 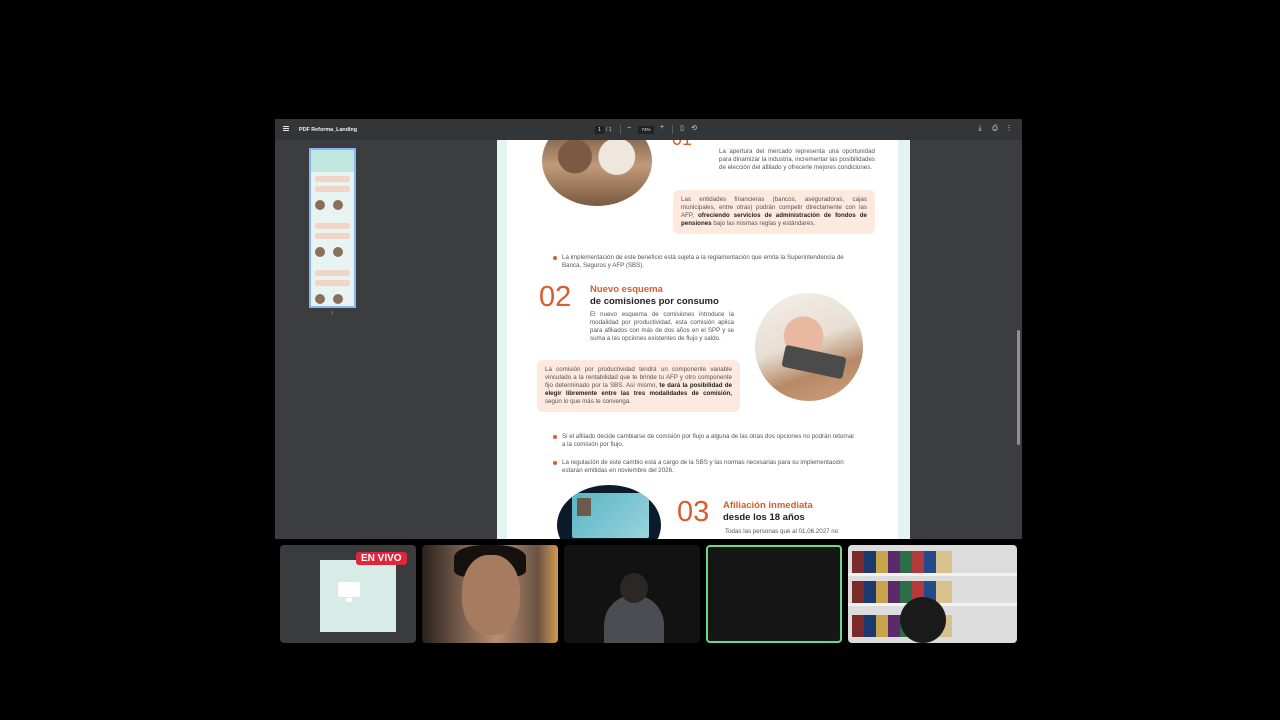 I want to click on section2-title: Nuevo esquema, so click(x=626, y=289).